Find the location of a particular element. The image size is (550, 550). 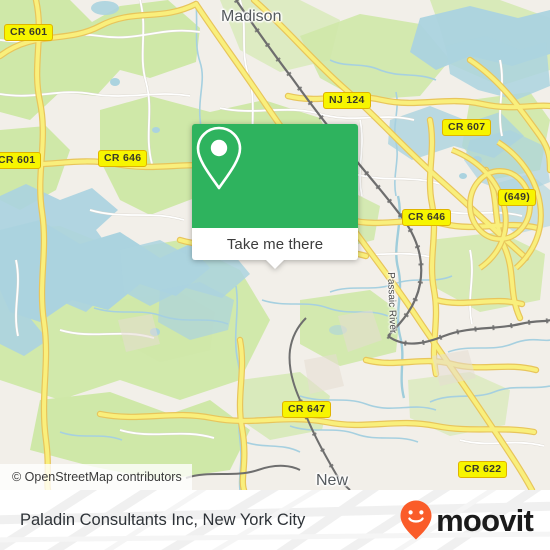

popup-icon-area is located at coordinates (275, 176).